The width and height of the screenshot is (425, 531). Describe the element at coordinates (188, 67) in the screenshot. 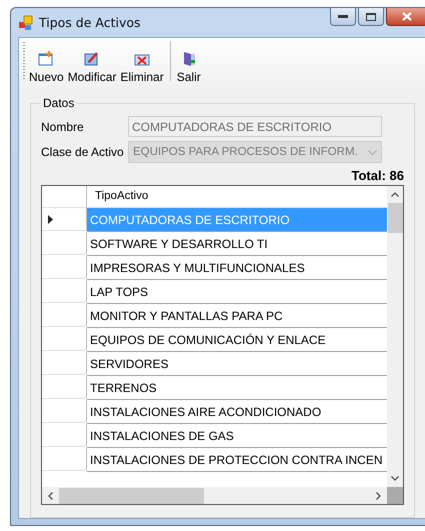

I see `toolbar-button: Salir` at that location.